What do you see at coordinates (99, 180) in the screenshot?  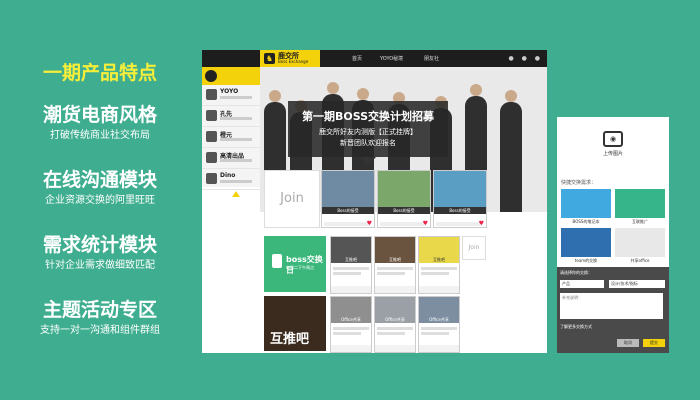 I see `feature-title: 在线沟通模块` at bounding box center [99, 180].